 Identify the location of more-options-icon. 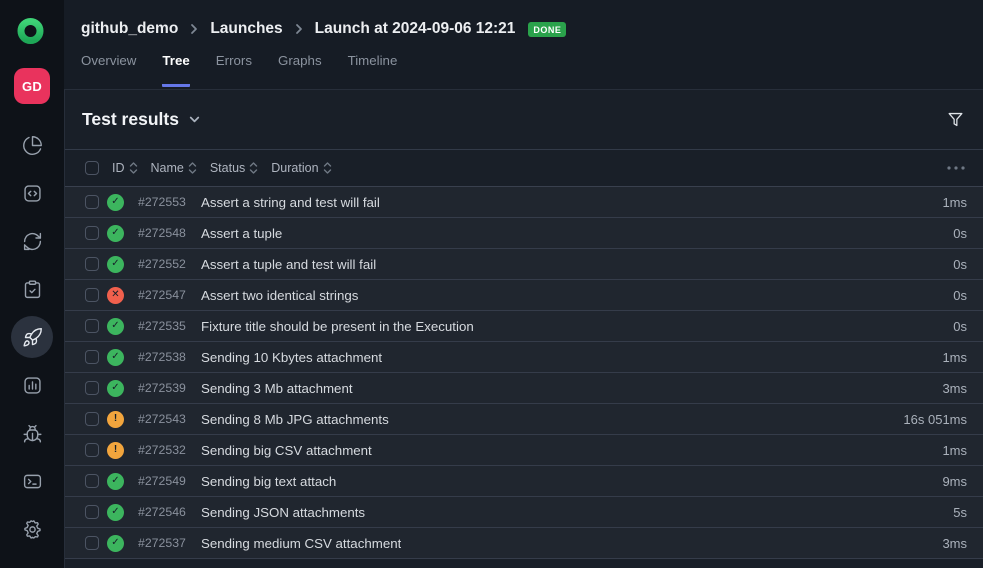
(965, 168).